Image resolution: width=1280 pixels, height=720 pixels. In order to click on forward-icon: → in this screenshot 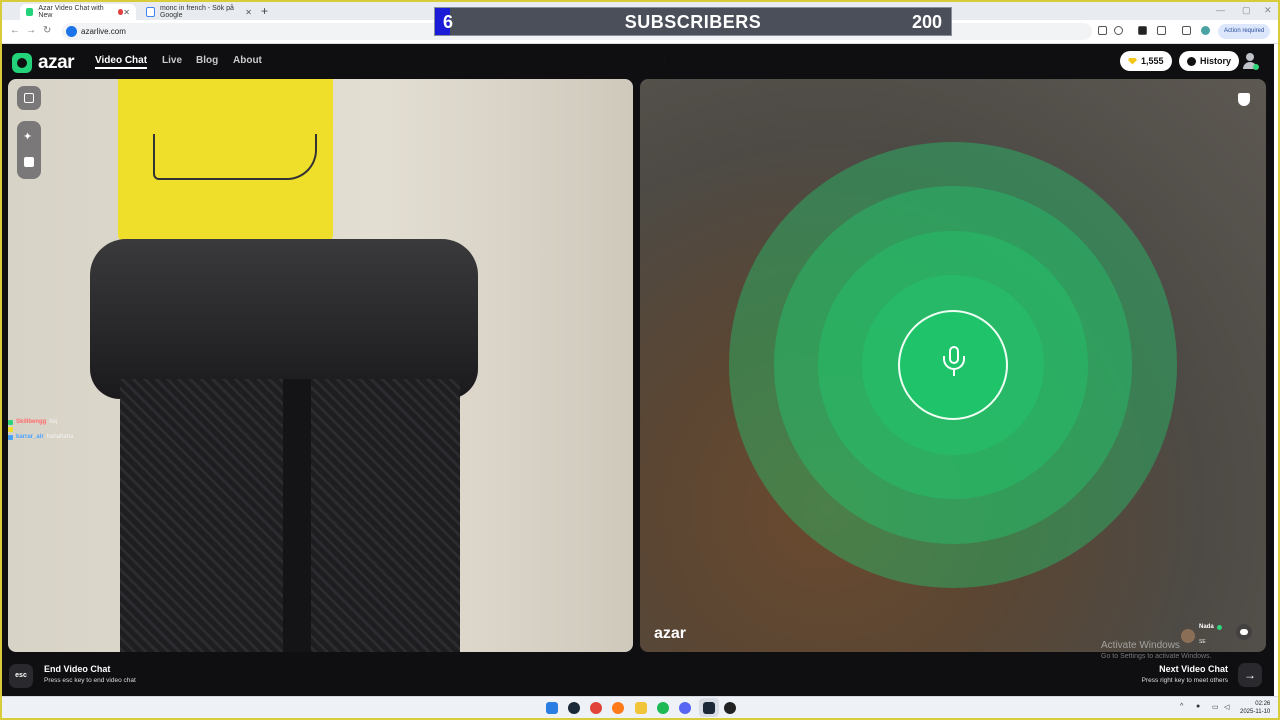, I will do `click(31, 30)`.